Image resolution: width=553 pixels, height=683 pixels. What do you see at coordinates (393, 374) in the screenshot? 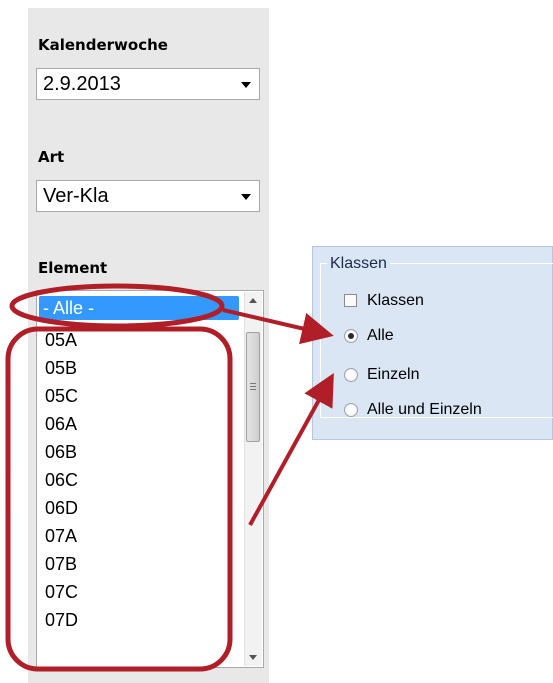
I see `radio-einzeln-label: Einzeln` at bounding box center [393, 374].